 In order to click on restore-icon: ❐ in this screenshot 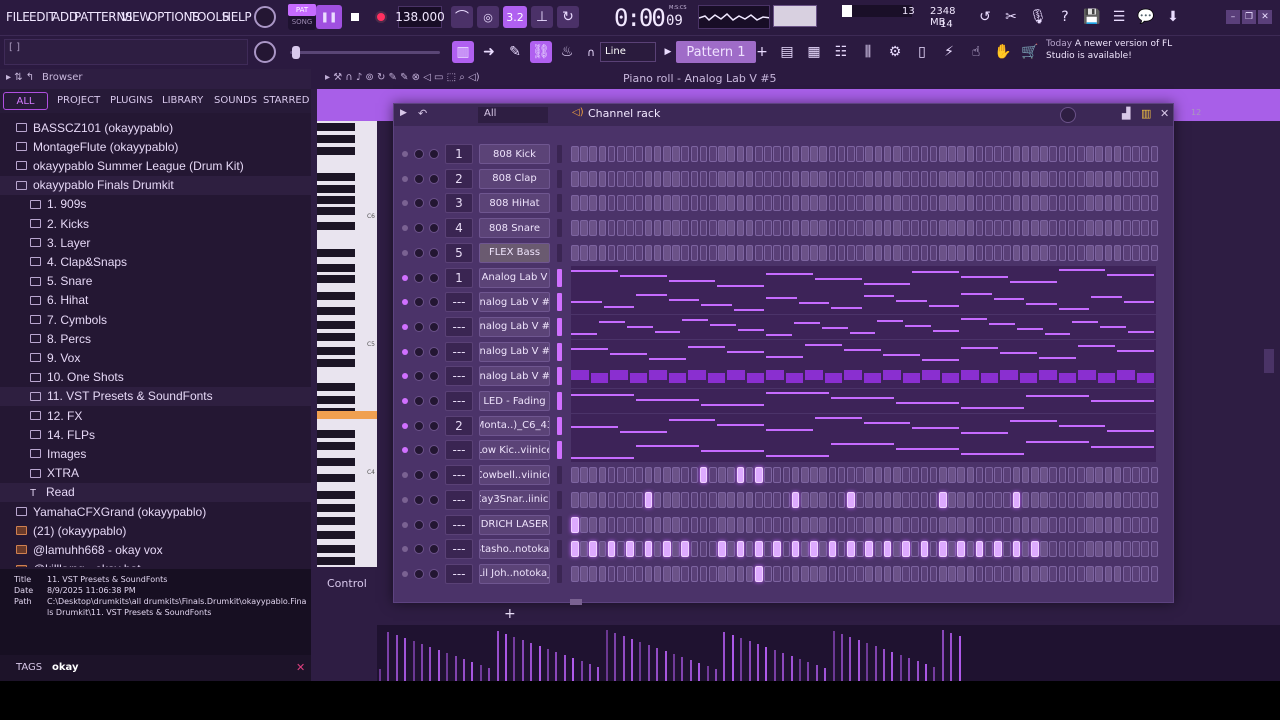, I will do `click(1249, 17)`.